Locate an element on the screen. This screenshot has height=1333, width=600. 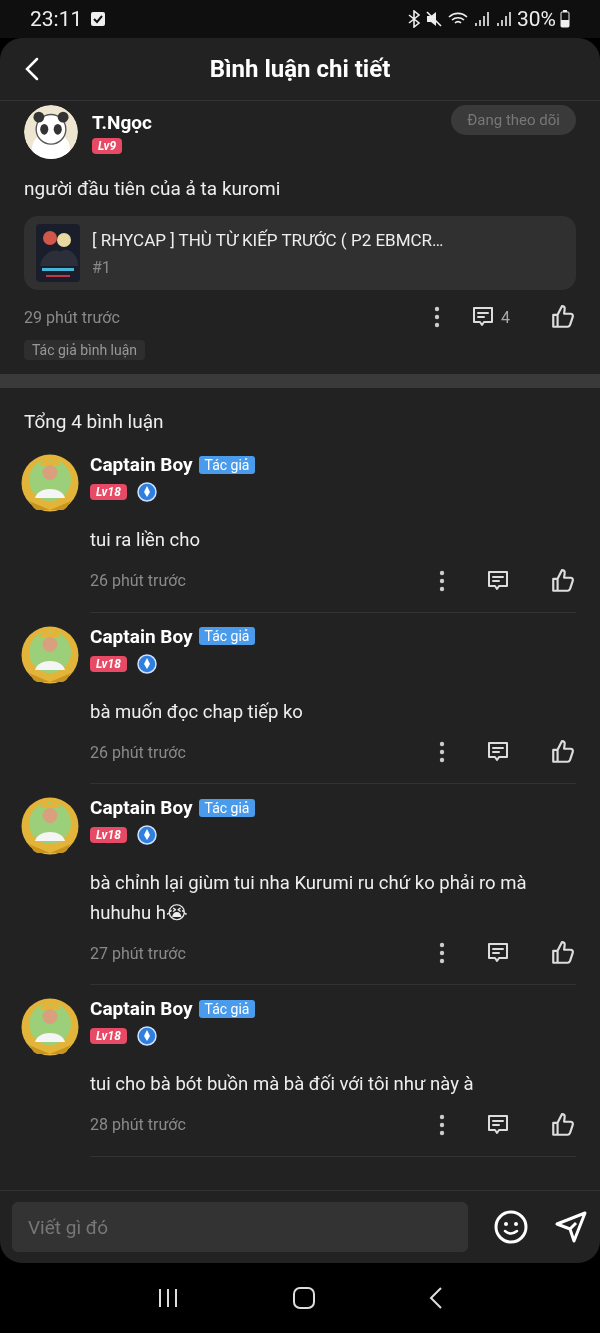
comment-text: người đầu tiên của ả ta kuromi is located at coordinates (153, 188).